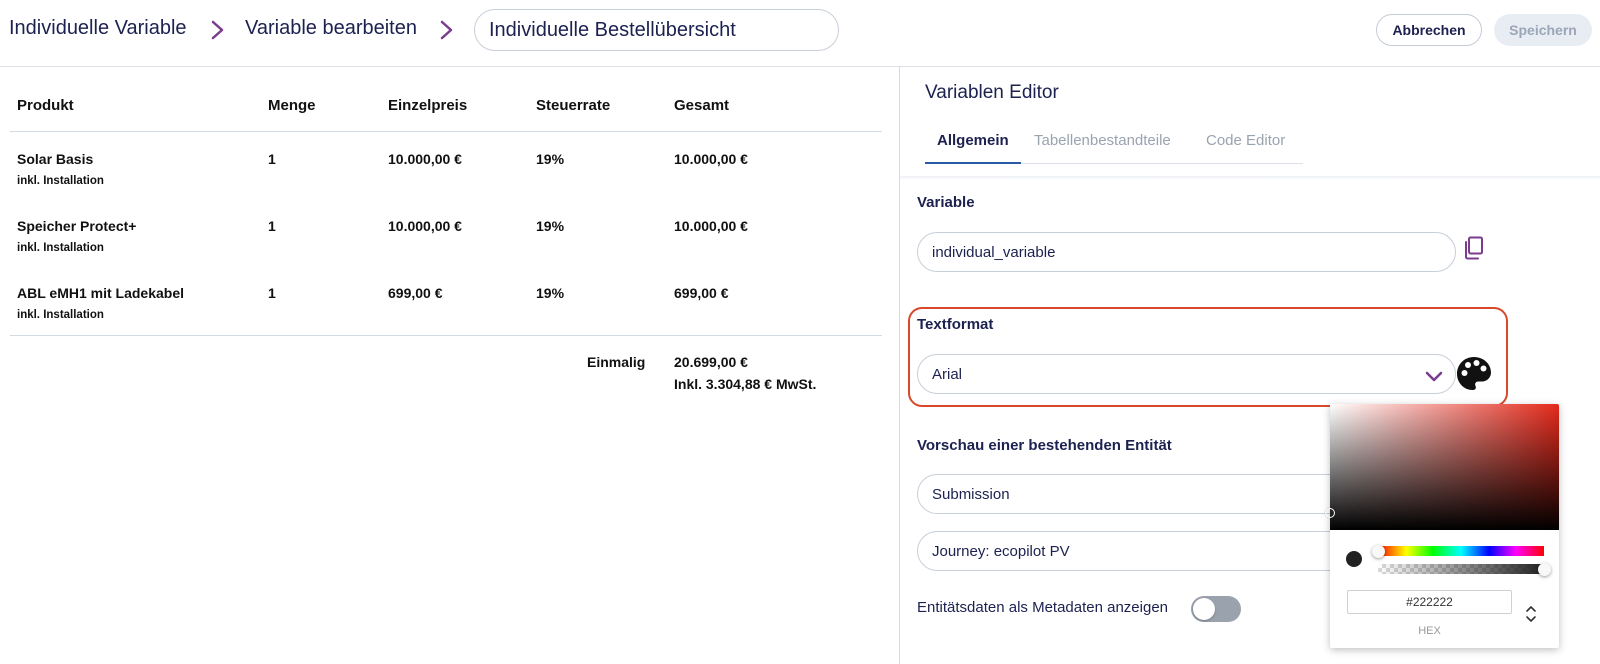 The width and height of the screenshot is (1600, 664). What do you see at coordinates (711, 362) in the screenshot?
I see `summary-total: 20.699,00 €` at bounding box center [711, 362].